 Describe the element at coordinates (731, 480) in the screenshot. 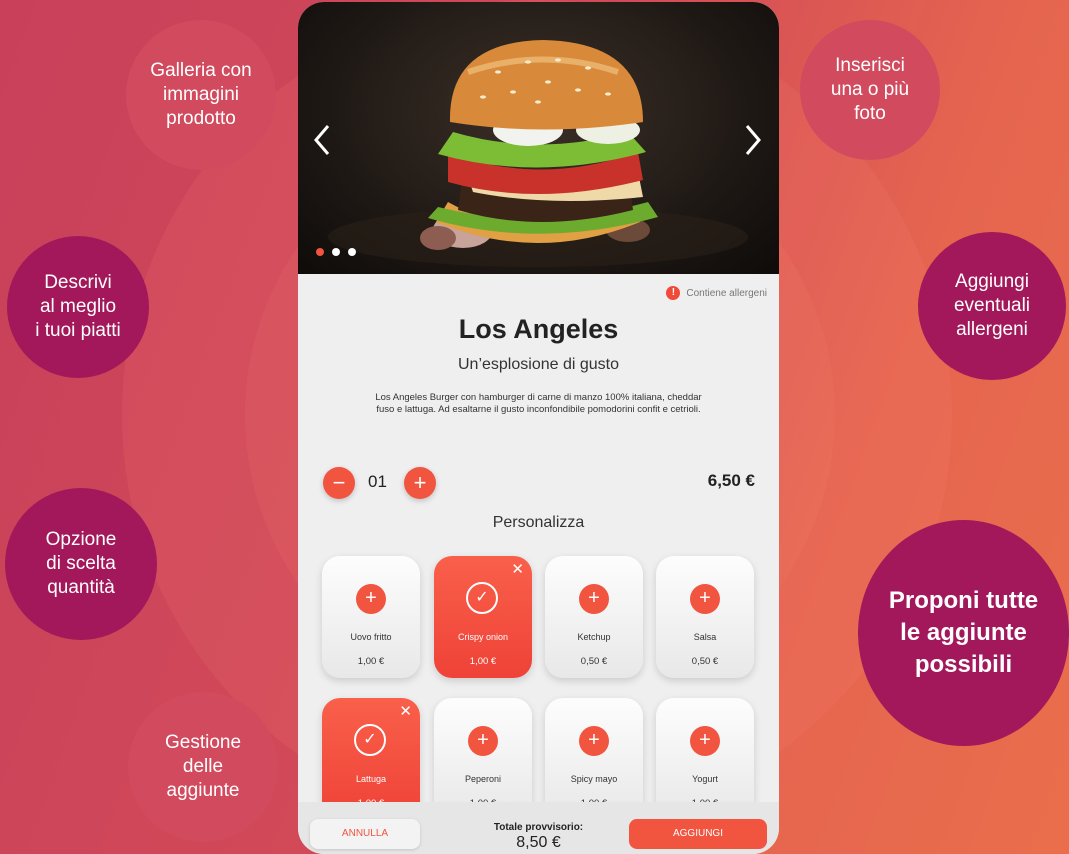

I see `product-price: 6,50 €` at that location.